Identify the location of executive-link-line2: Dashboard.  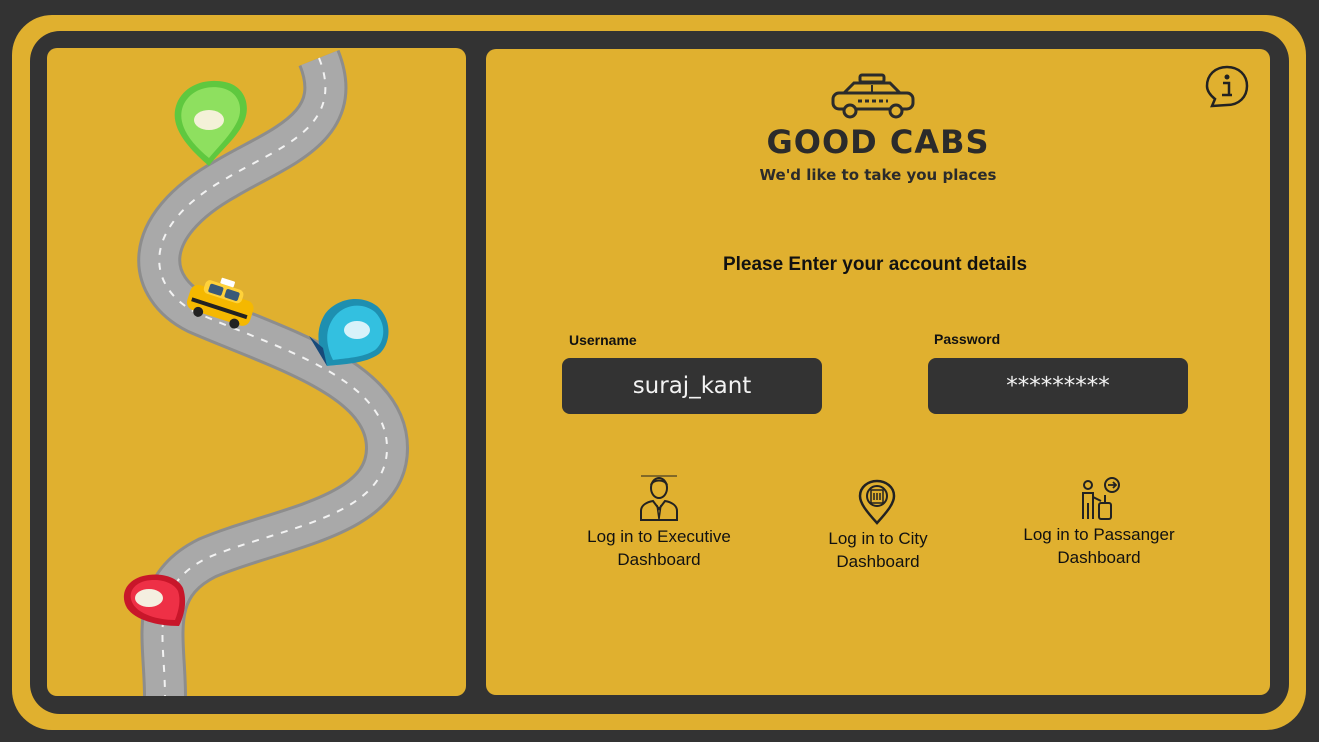
(659, 559).